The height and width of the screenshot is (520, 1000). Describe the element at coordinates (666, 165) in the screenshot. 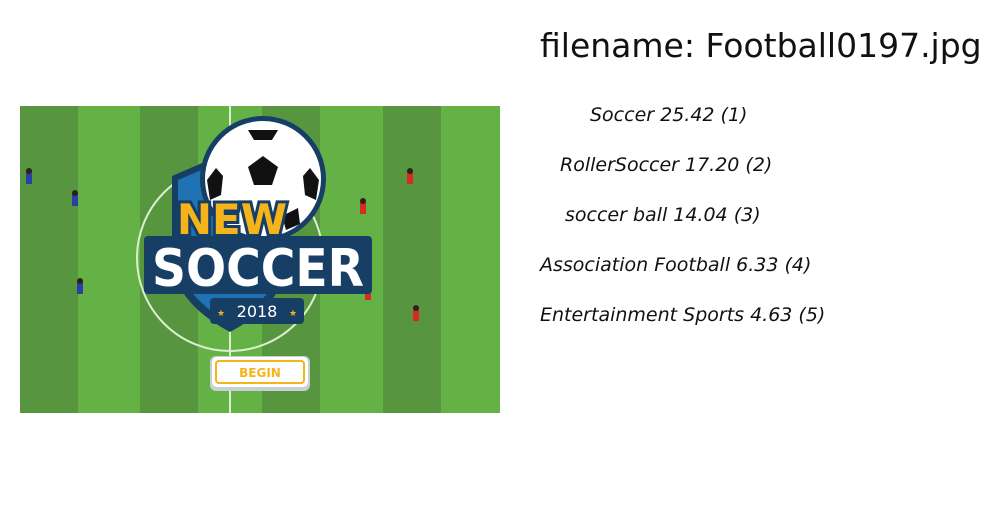

I see `label-item: RollerSoccer 17.20 (2)` at that location.